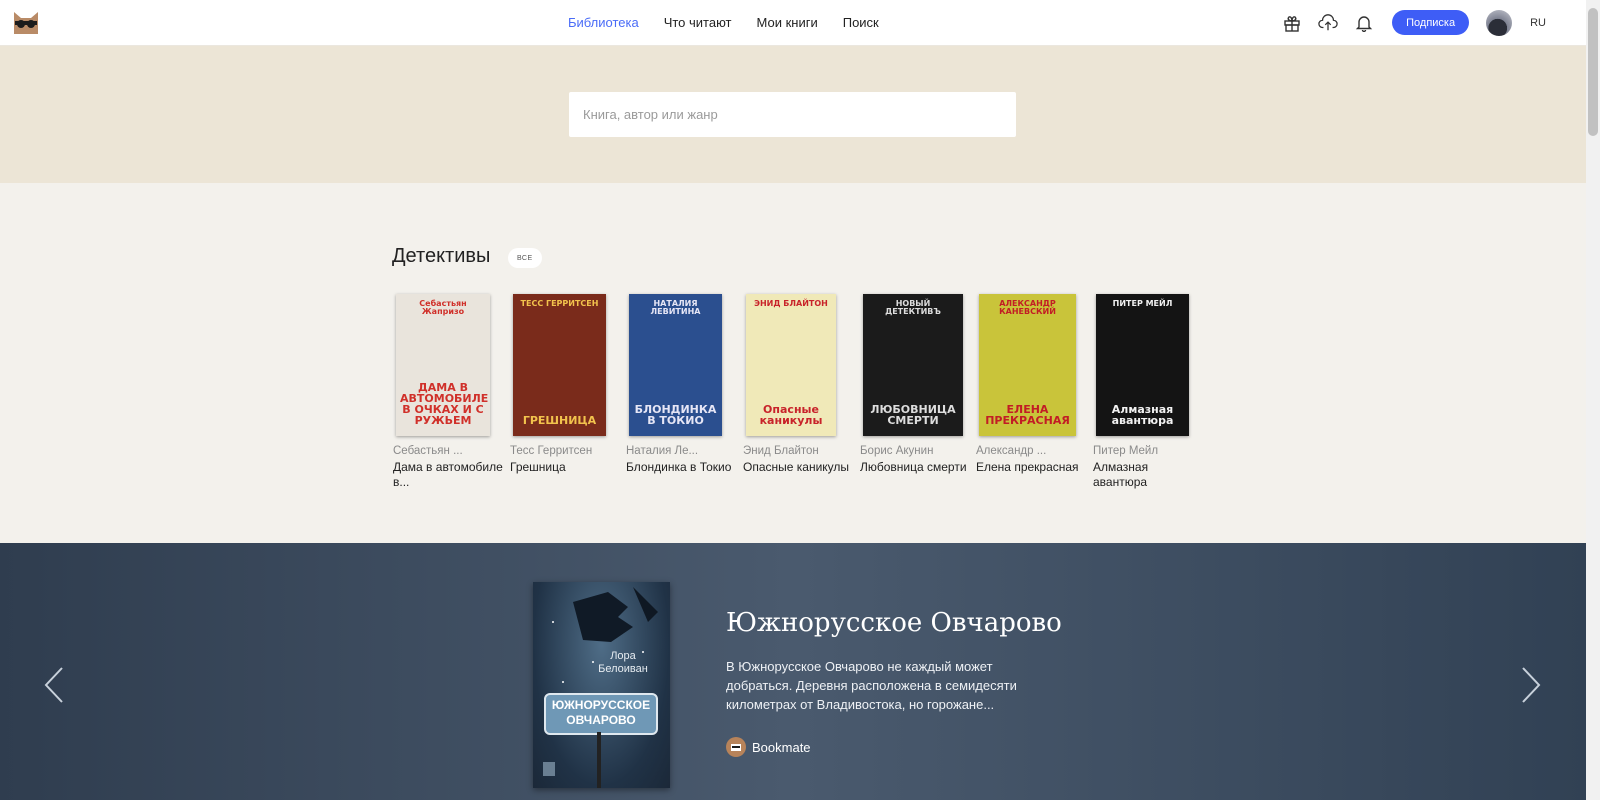  What do you see at coordinates (698, 22) in the screenshot?
I see `nav-what-people-read: Что читают` at bounding box center [698, 22].